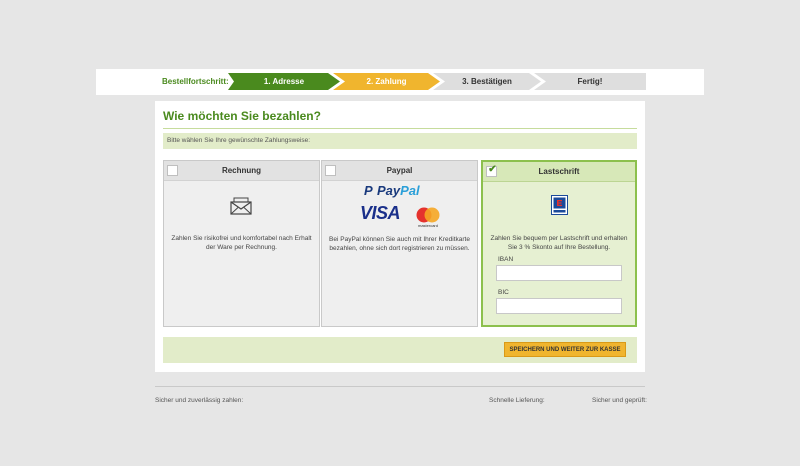 This screenshot has width=800, height=466. Describe the element at coordinates (487, 81) in the screenshot. I see `progress-step-confirm: 3. Bestätigen` at that location.